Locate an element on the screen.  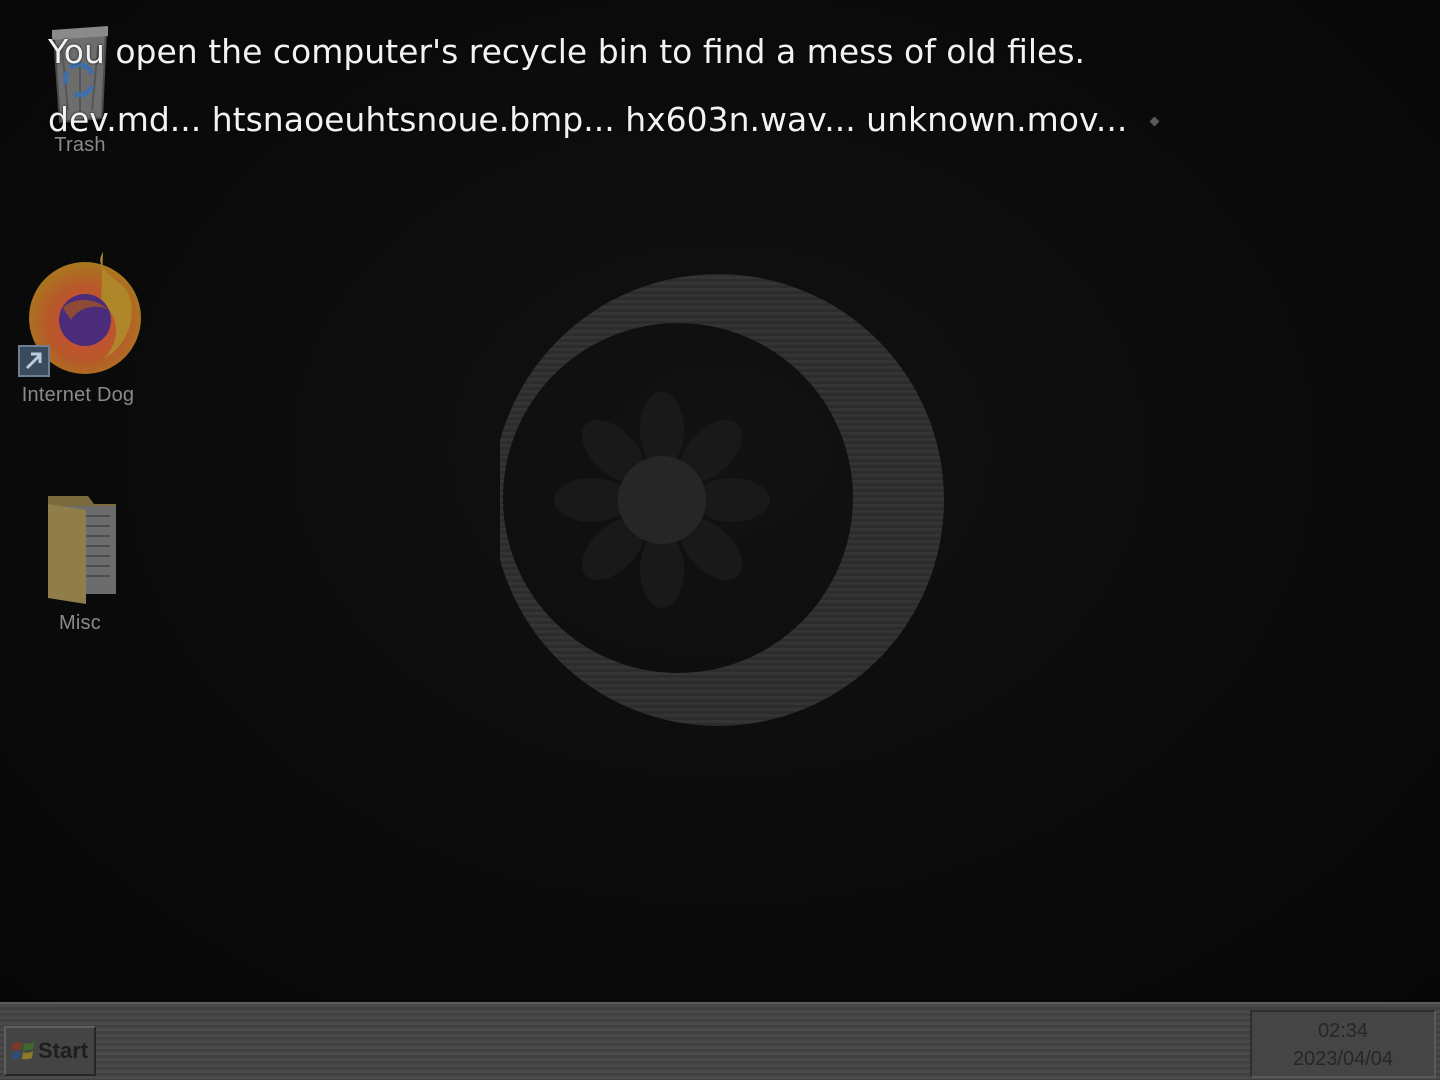
desktop-icon-label: Misc is located at coordinates (80, 623).